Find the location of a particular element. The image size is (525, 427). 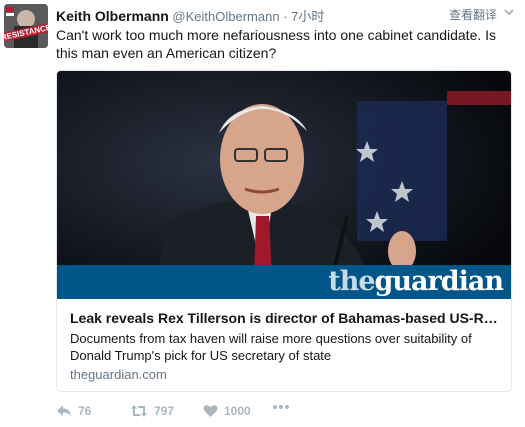

publisher-logo: theguardian is located at coordinates (416, 281).